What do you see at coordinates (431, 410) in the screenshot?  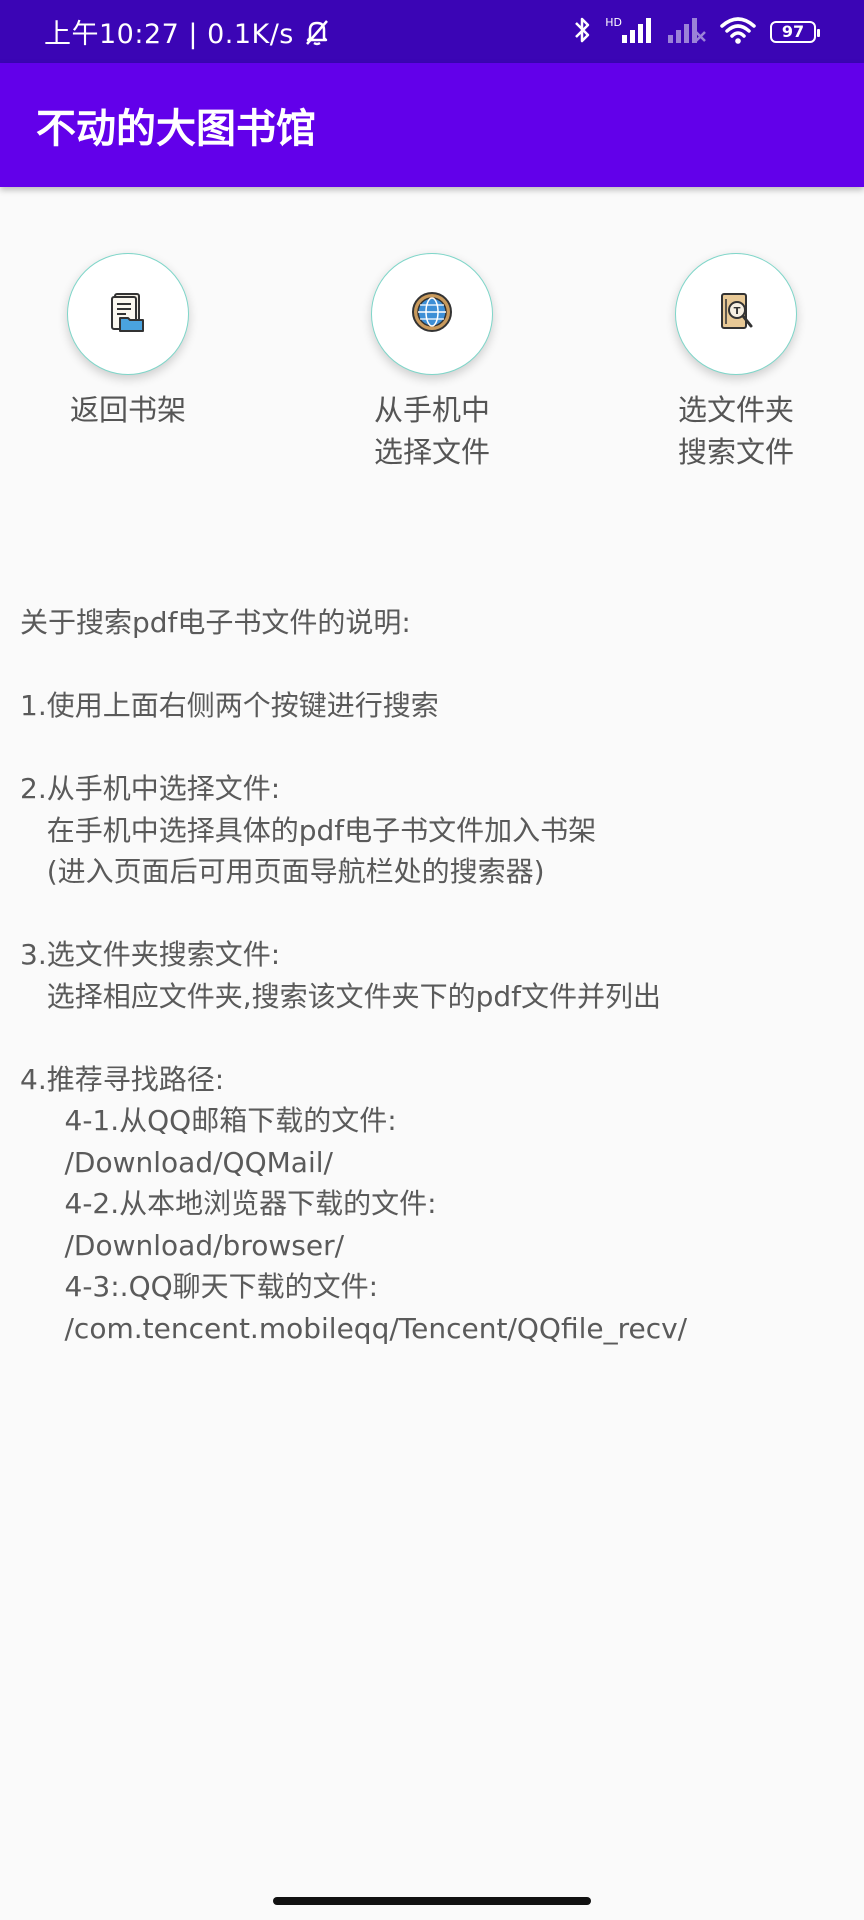 I see `action-label-line1: 从手机中` at bounding box center [431, 410].